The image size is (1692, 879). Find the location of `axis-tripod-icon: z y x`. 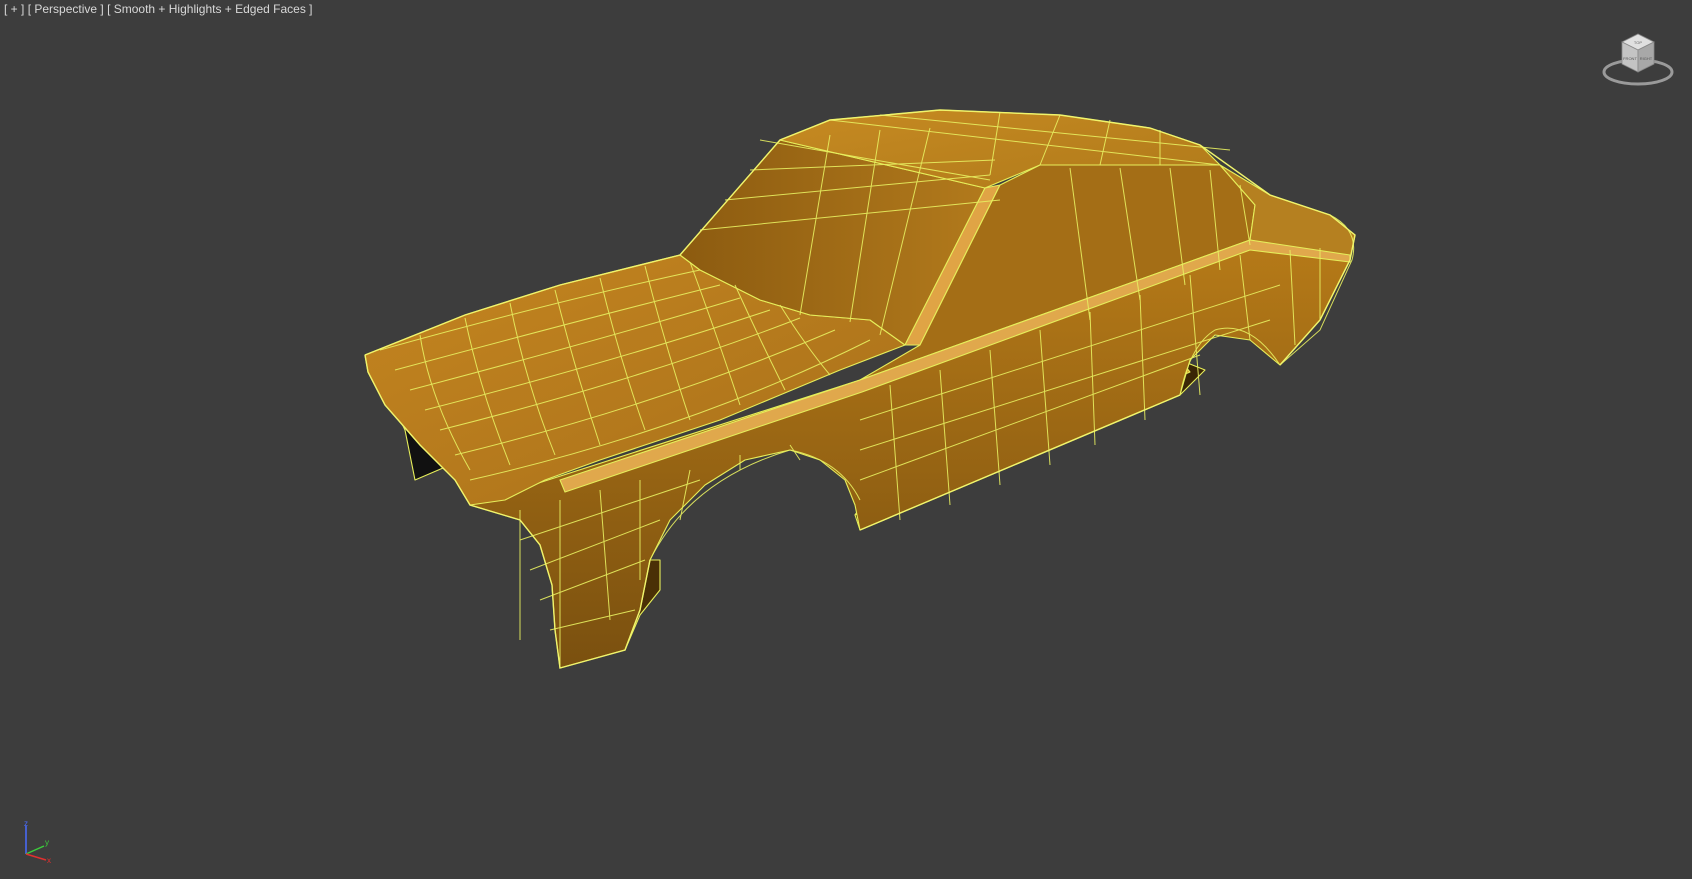

axis-tripod-icon: z y x is located at coordinates (37, 841).